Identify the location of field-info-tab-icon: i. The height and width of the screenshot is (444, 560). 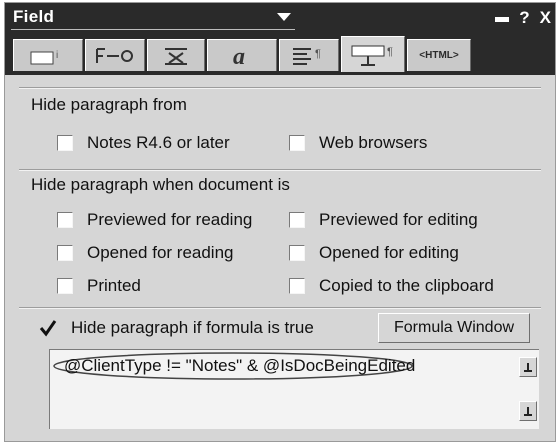
(44, 57).